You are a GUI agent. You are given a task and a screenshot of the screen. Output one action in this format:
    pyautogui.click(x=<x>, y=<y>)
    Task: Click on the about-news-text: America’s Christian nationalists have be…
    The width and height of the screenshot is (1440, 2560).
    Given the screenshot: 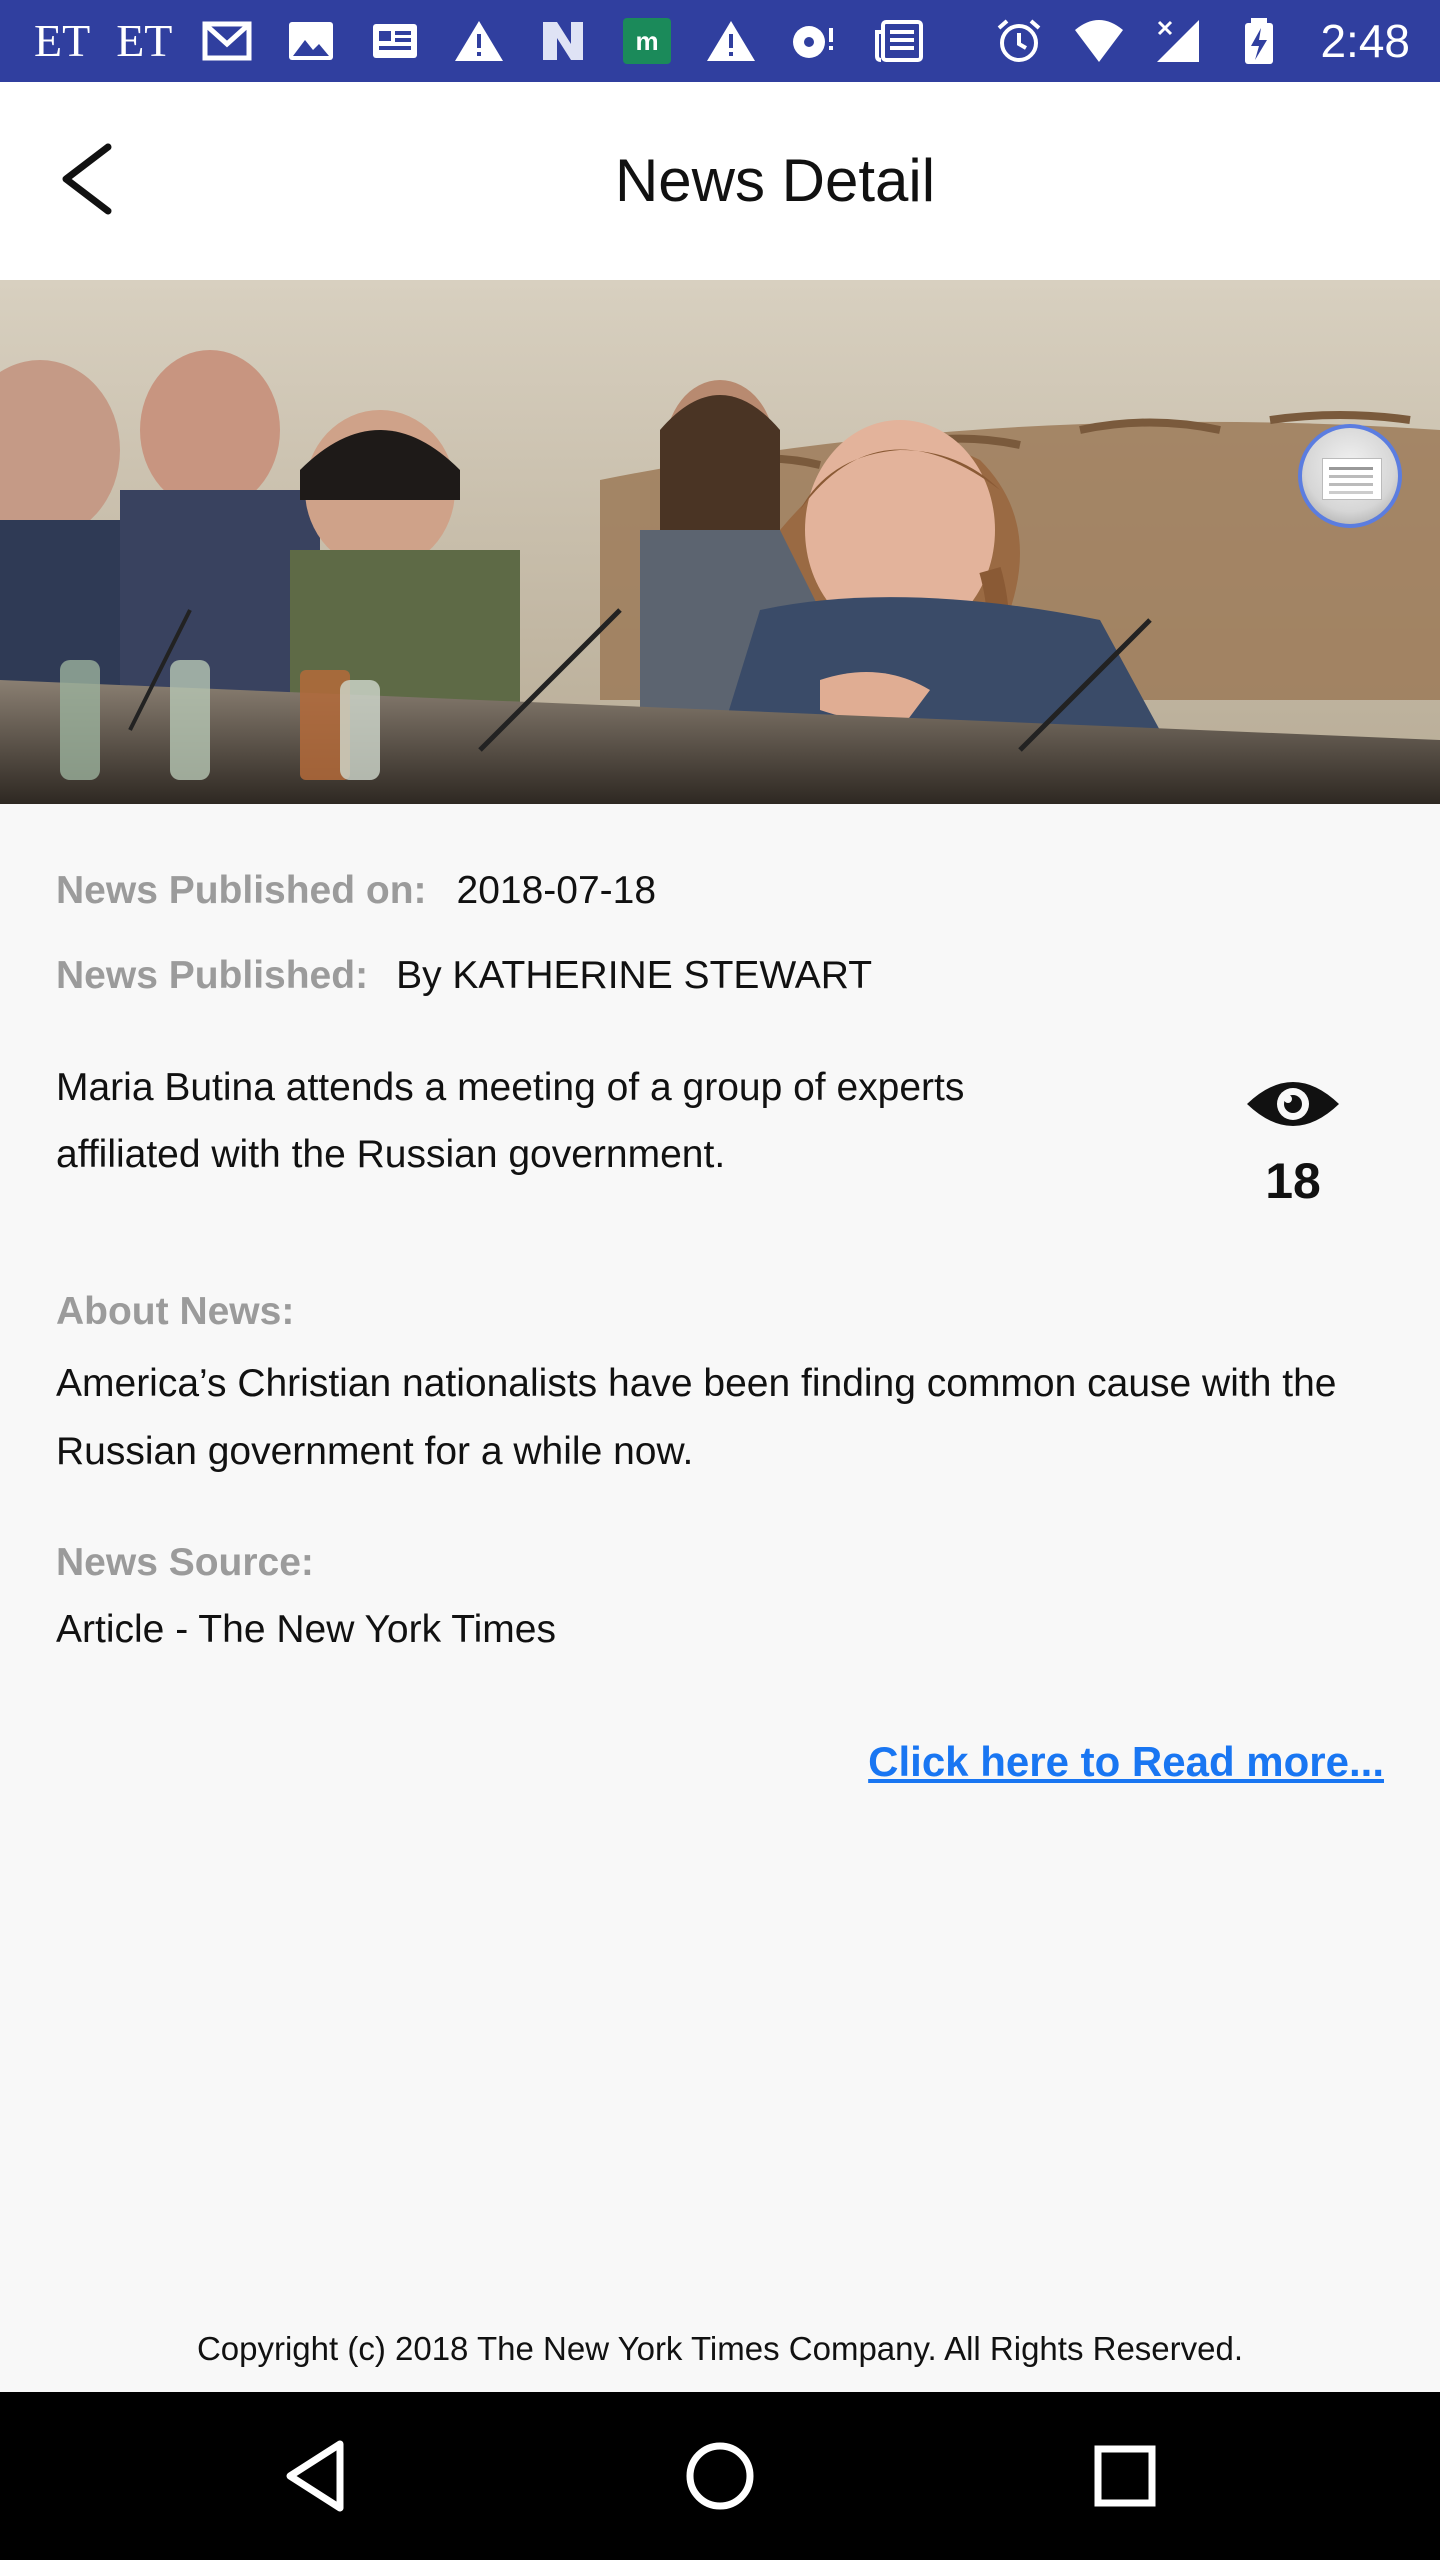 What is the action you would take?
    pyautogui.click(x=696, y=1417)
    